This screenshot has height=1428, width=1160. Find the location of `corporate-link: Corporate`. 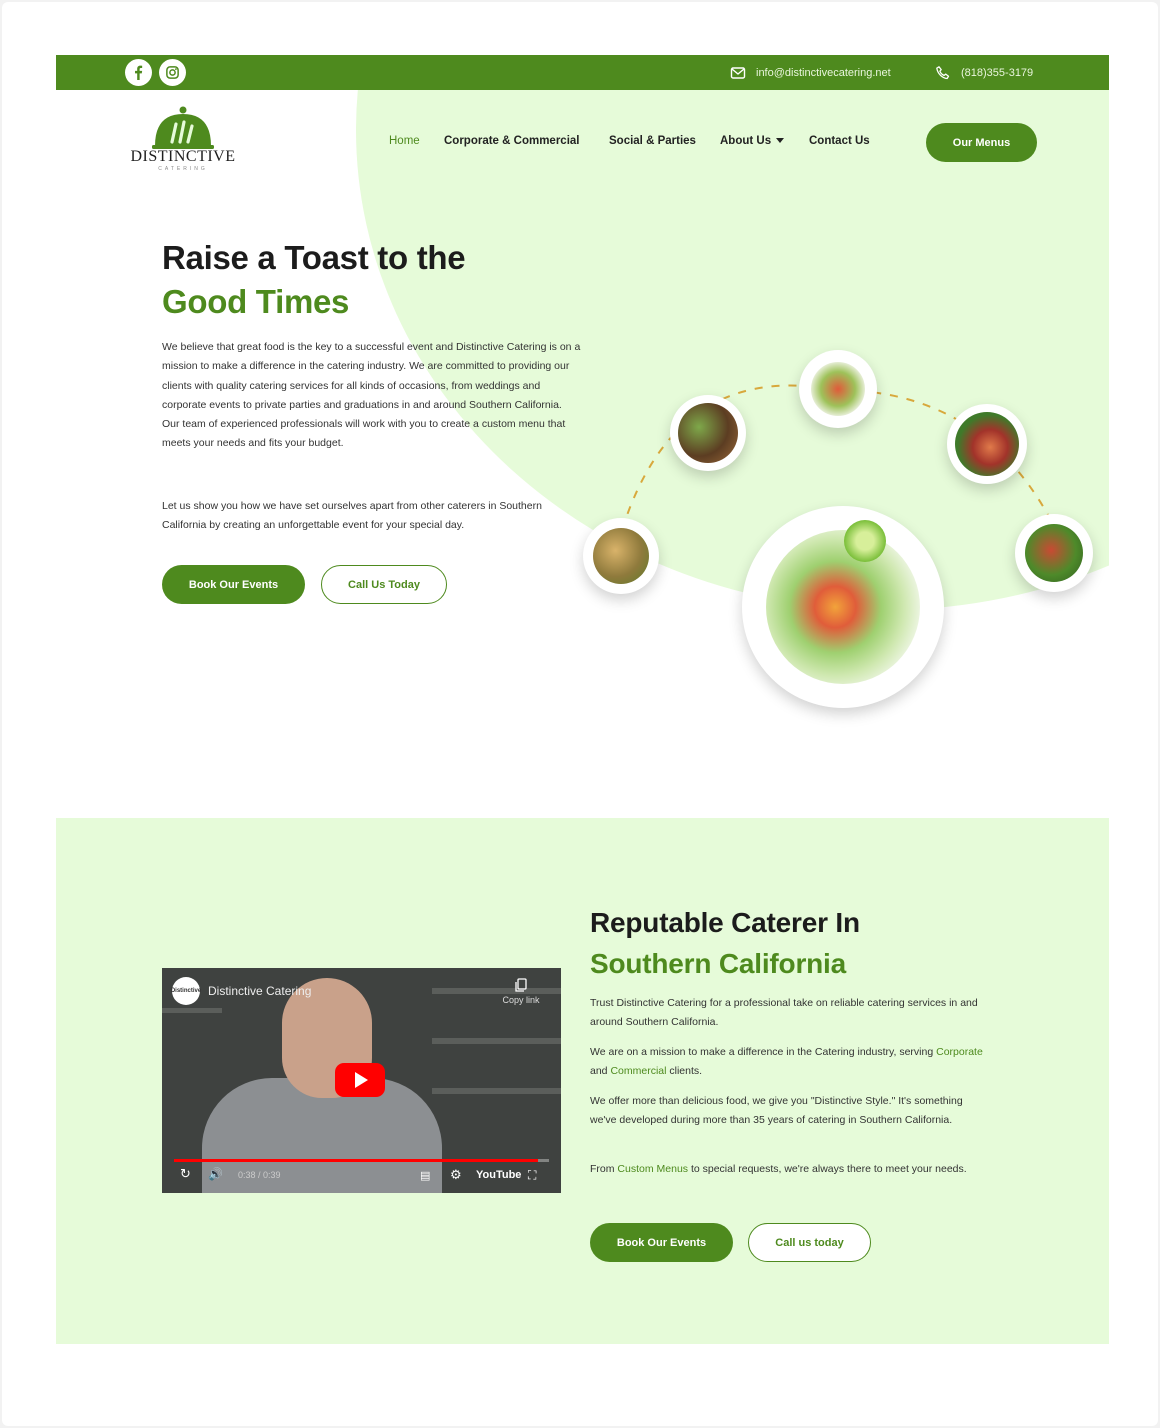

corporate-link: Corporate is located at coordinates (959, 1052).